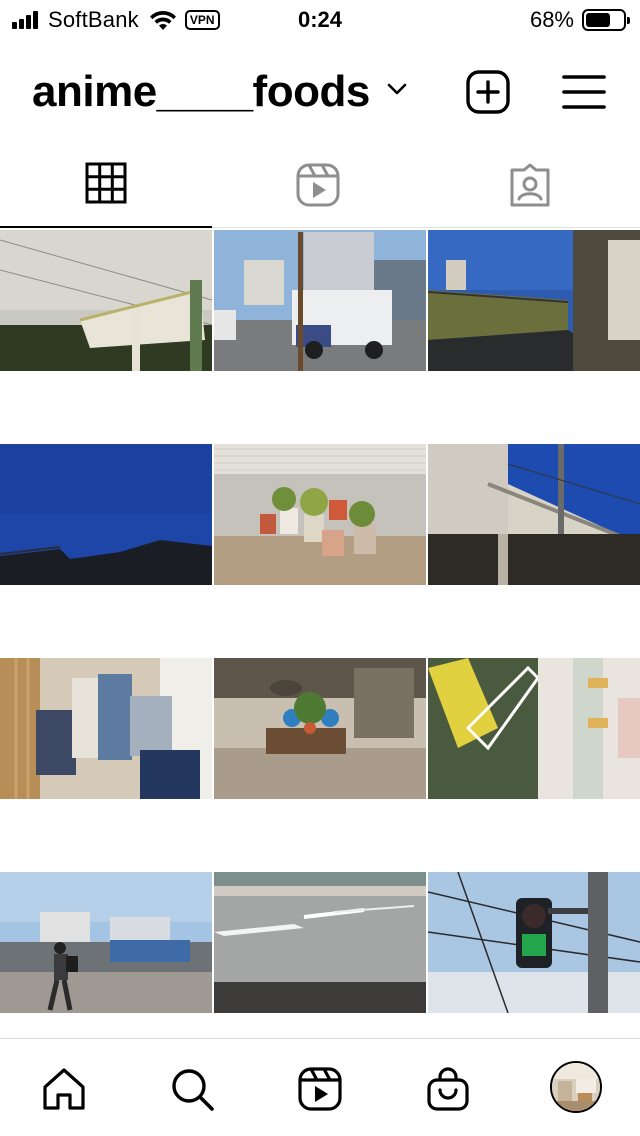 The image size is (640, 1136). I want to click on grid-icon, so click(106, 183).